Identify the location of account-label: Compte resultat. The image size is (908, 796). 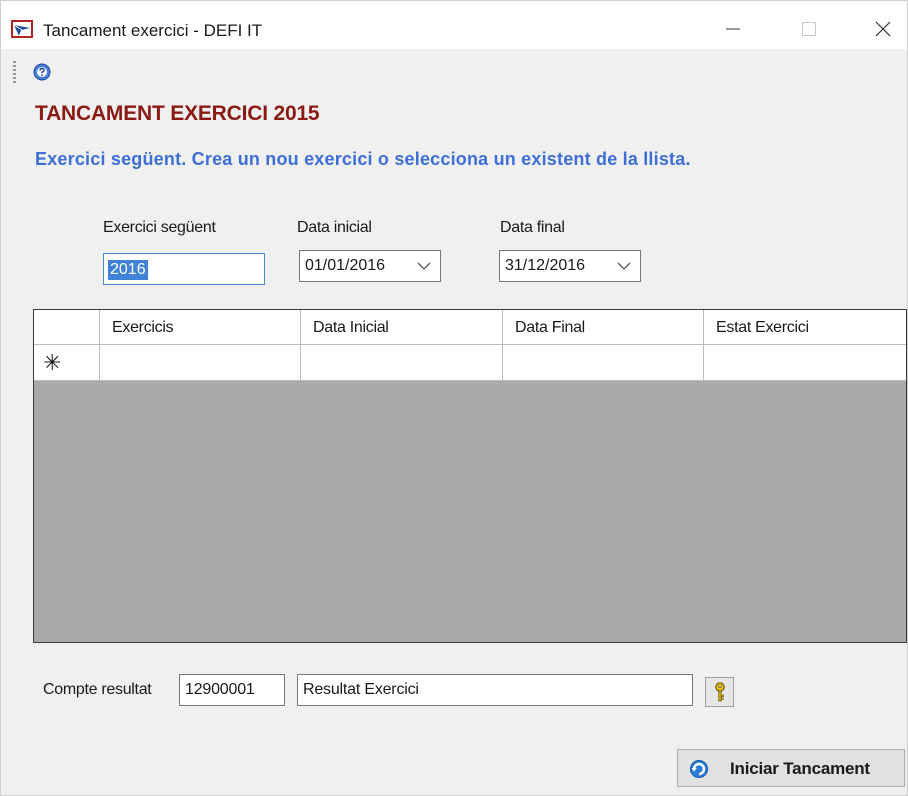
(97, 689).